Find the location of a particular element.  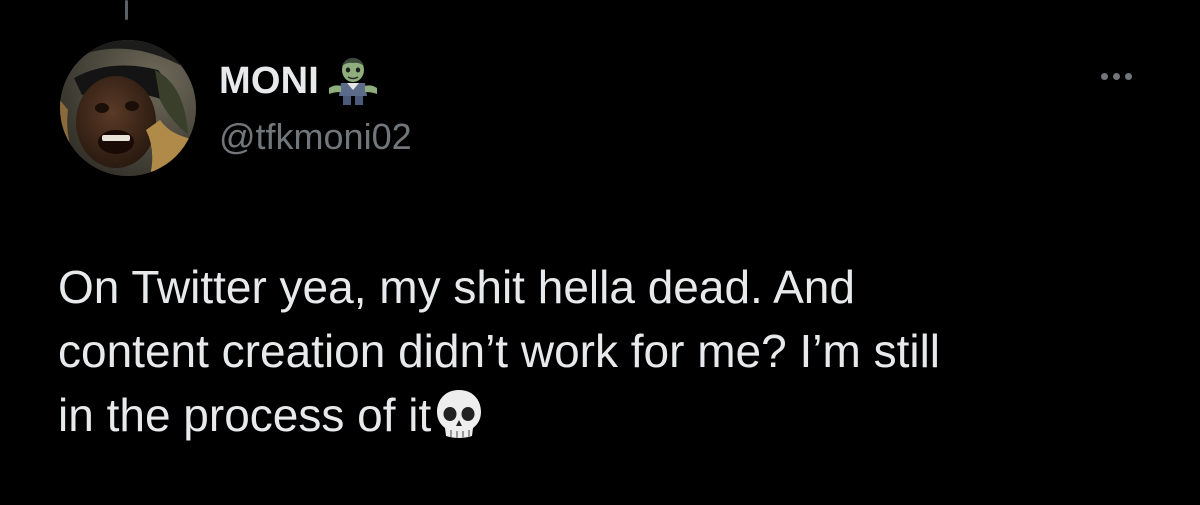

more-options-button is located at coordinates (1116, 76).